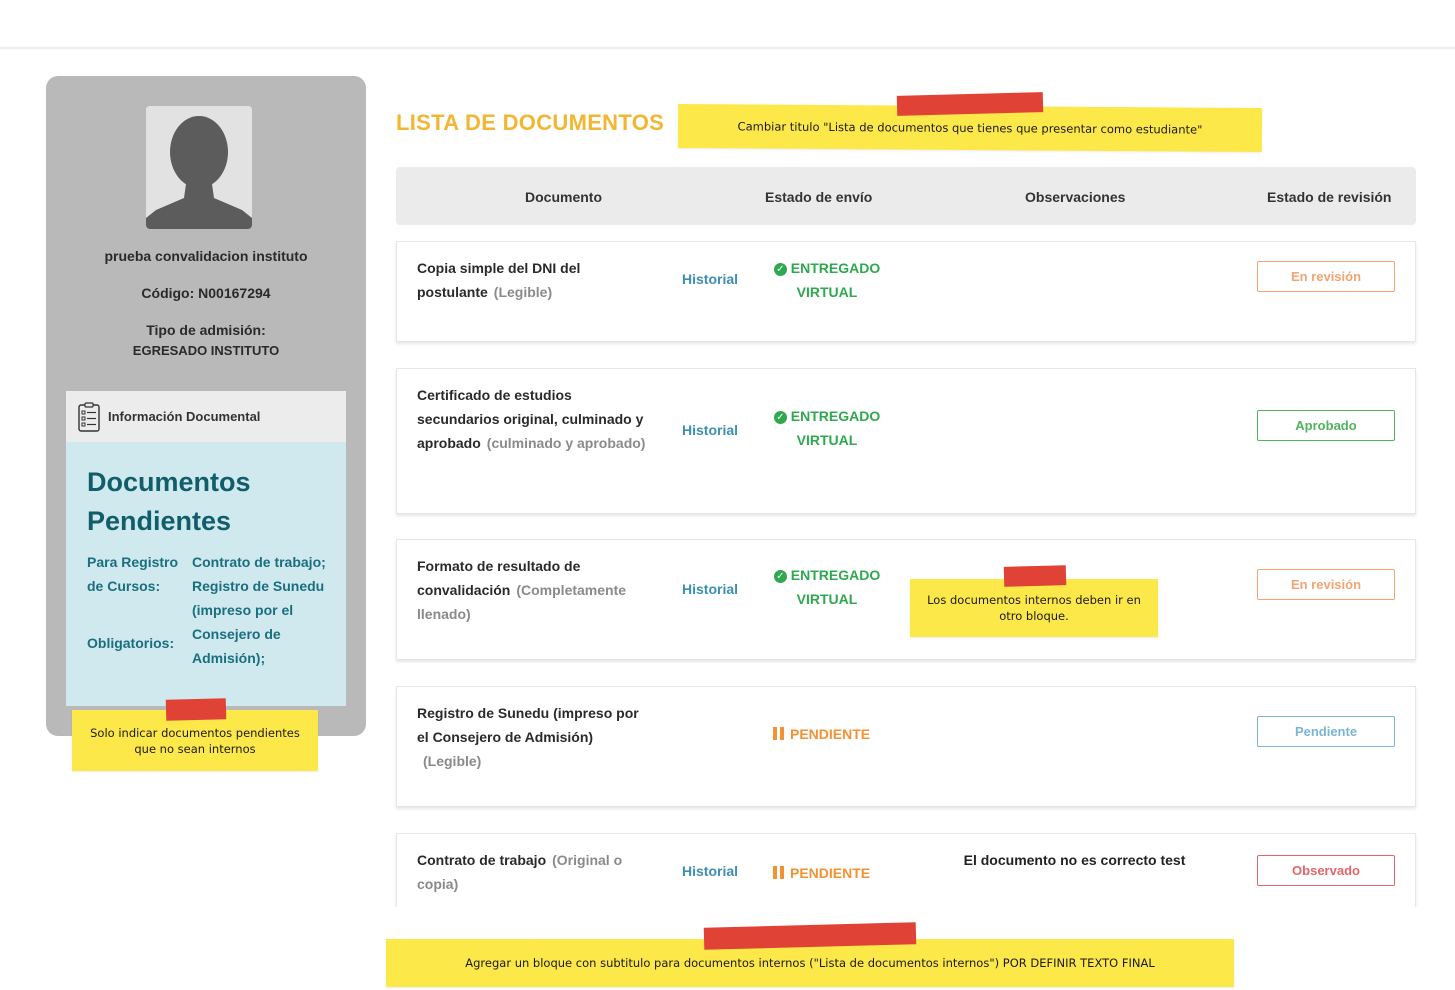  What do you see at coordinates (566, 443) in the screenshot?
I see `document-note: (culminado y aprobado)` at bounding box center [566, 443].